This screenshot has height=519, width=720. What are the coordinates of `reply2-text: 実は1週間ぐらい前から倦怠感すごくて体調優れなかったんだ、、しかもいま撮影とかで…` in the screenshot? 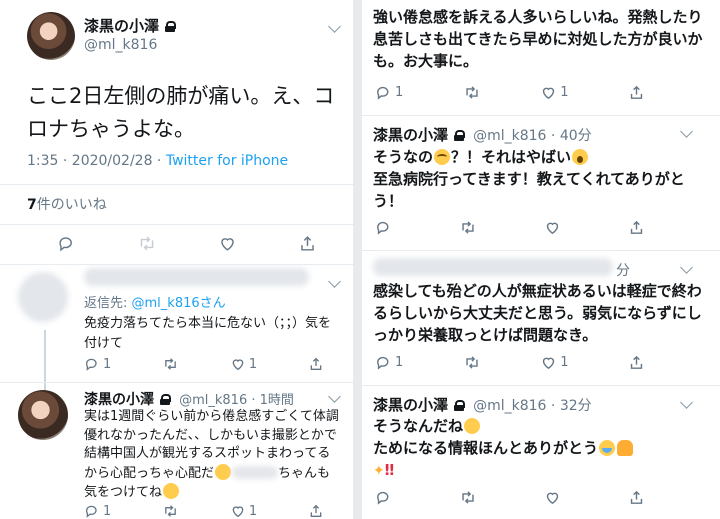 It's located at (213, 455).